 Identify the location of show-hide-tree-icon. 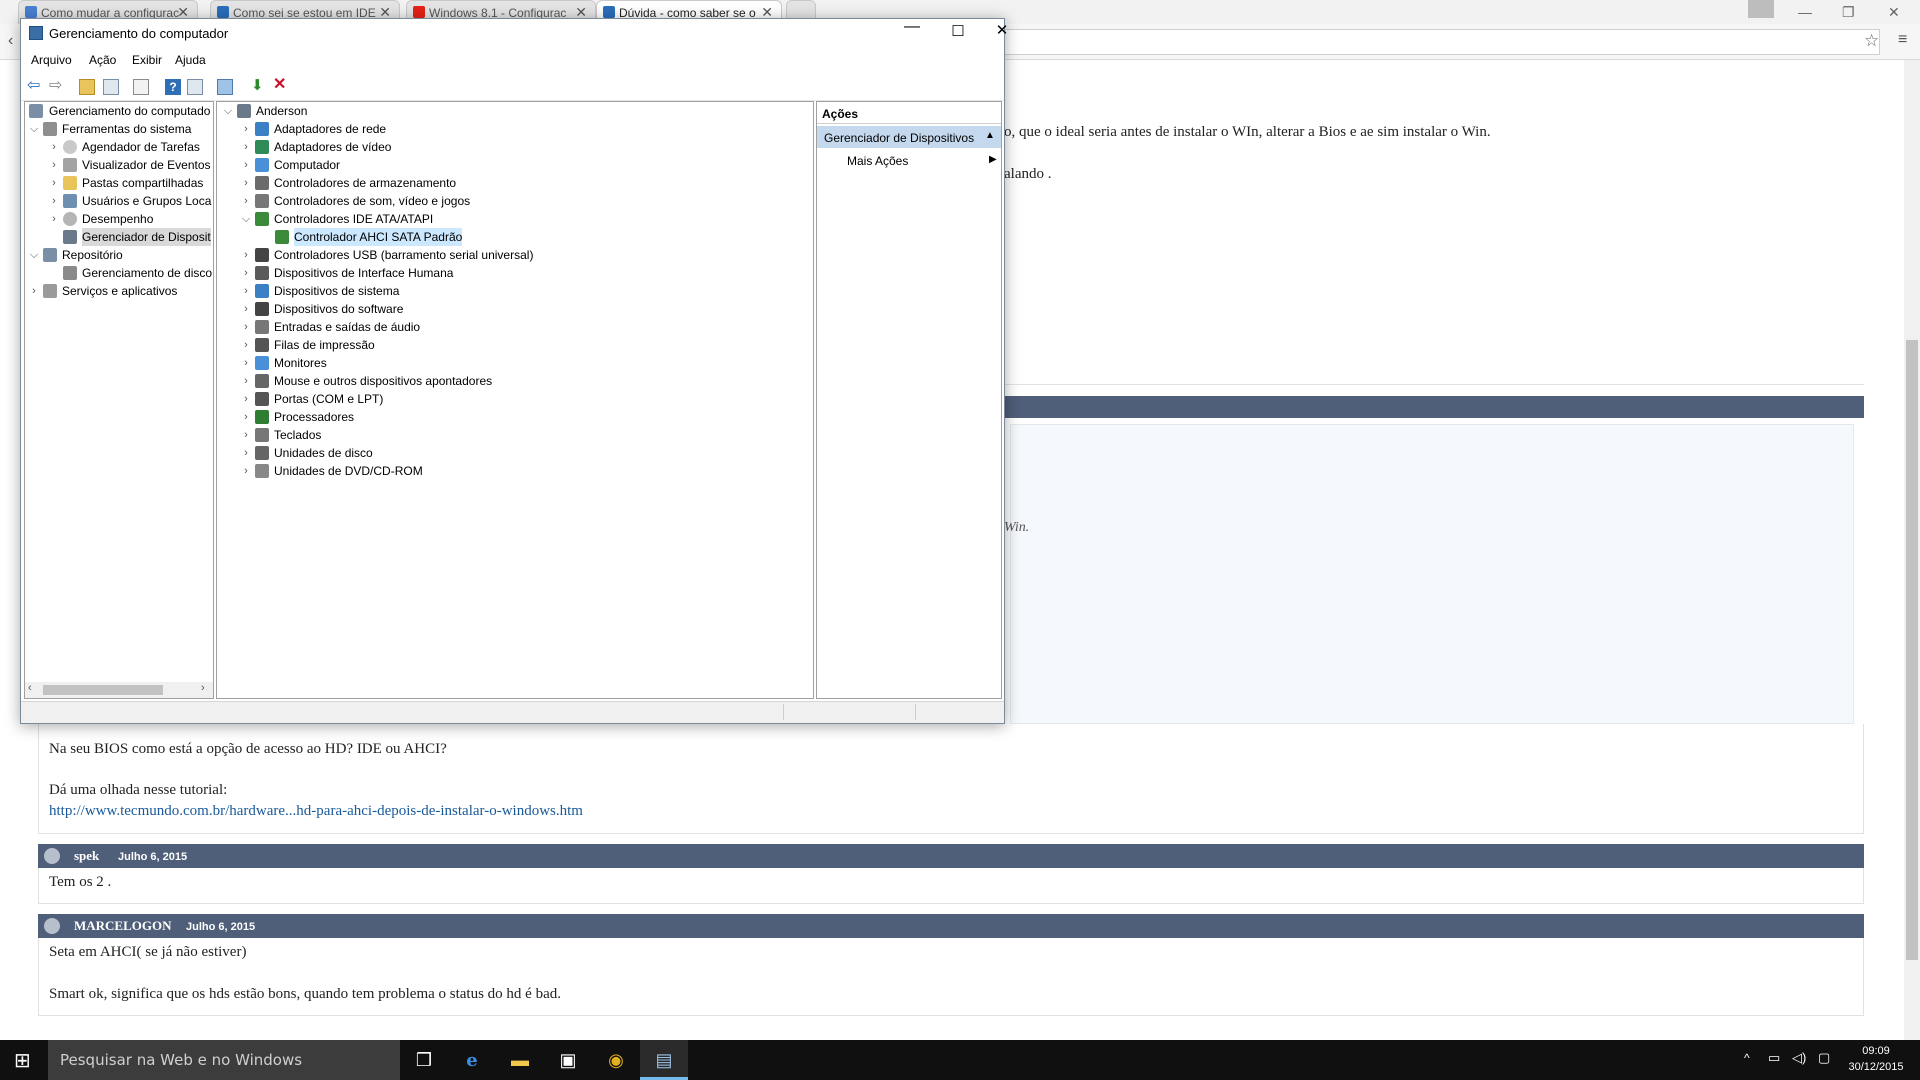
(111, 87).